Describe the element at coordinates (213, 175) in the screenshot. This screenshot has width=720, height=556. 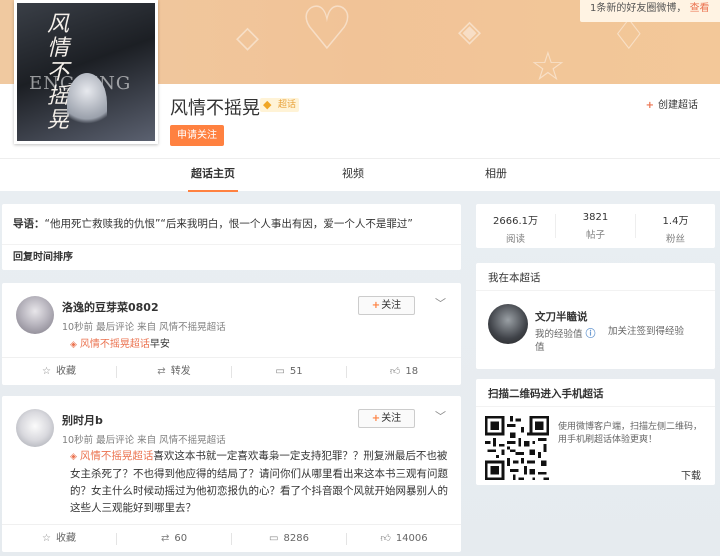
I see `tab-home: 超话主页` at that location.